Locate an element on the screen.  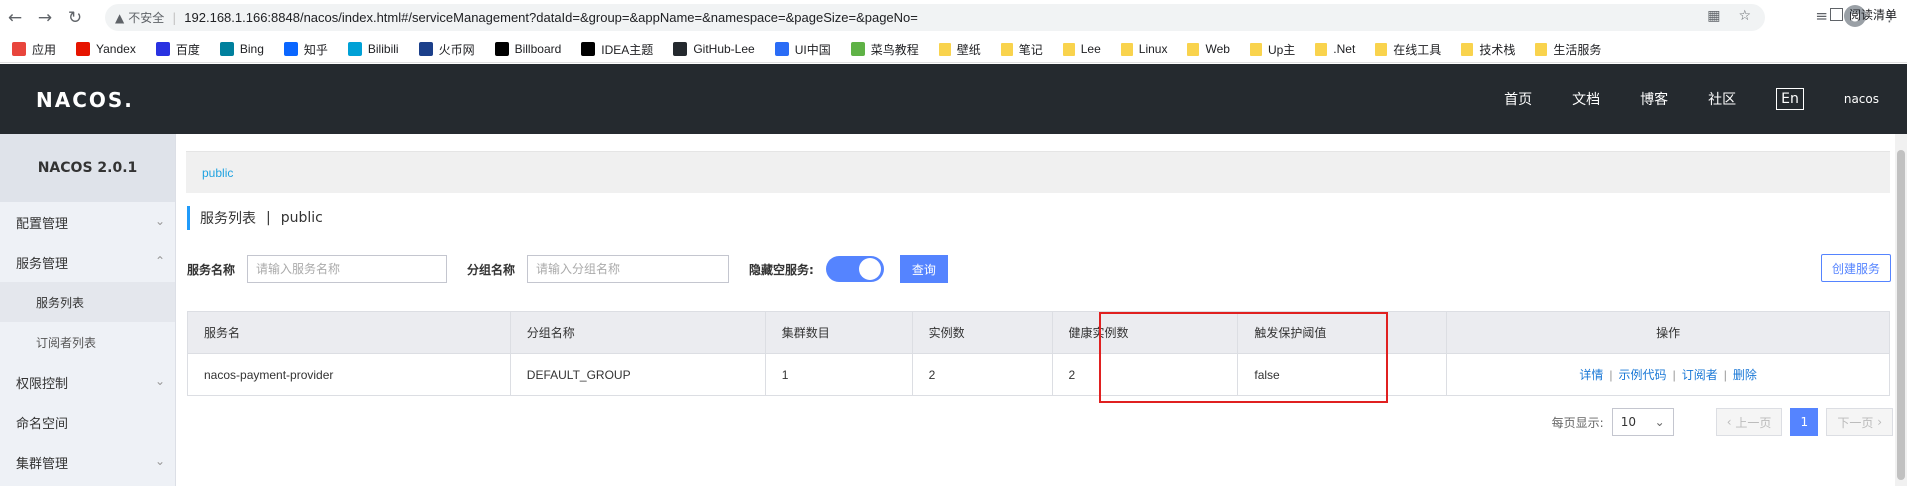
bookmark-item: Up主 is located at coordinates (1272, 49).